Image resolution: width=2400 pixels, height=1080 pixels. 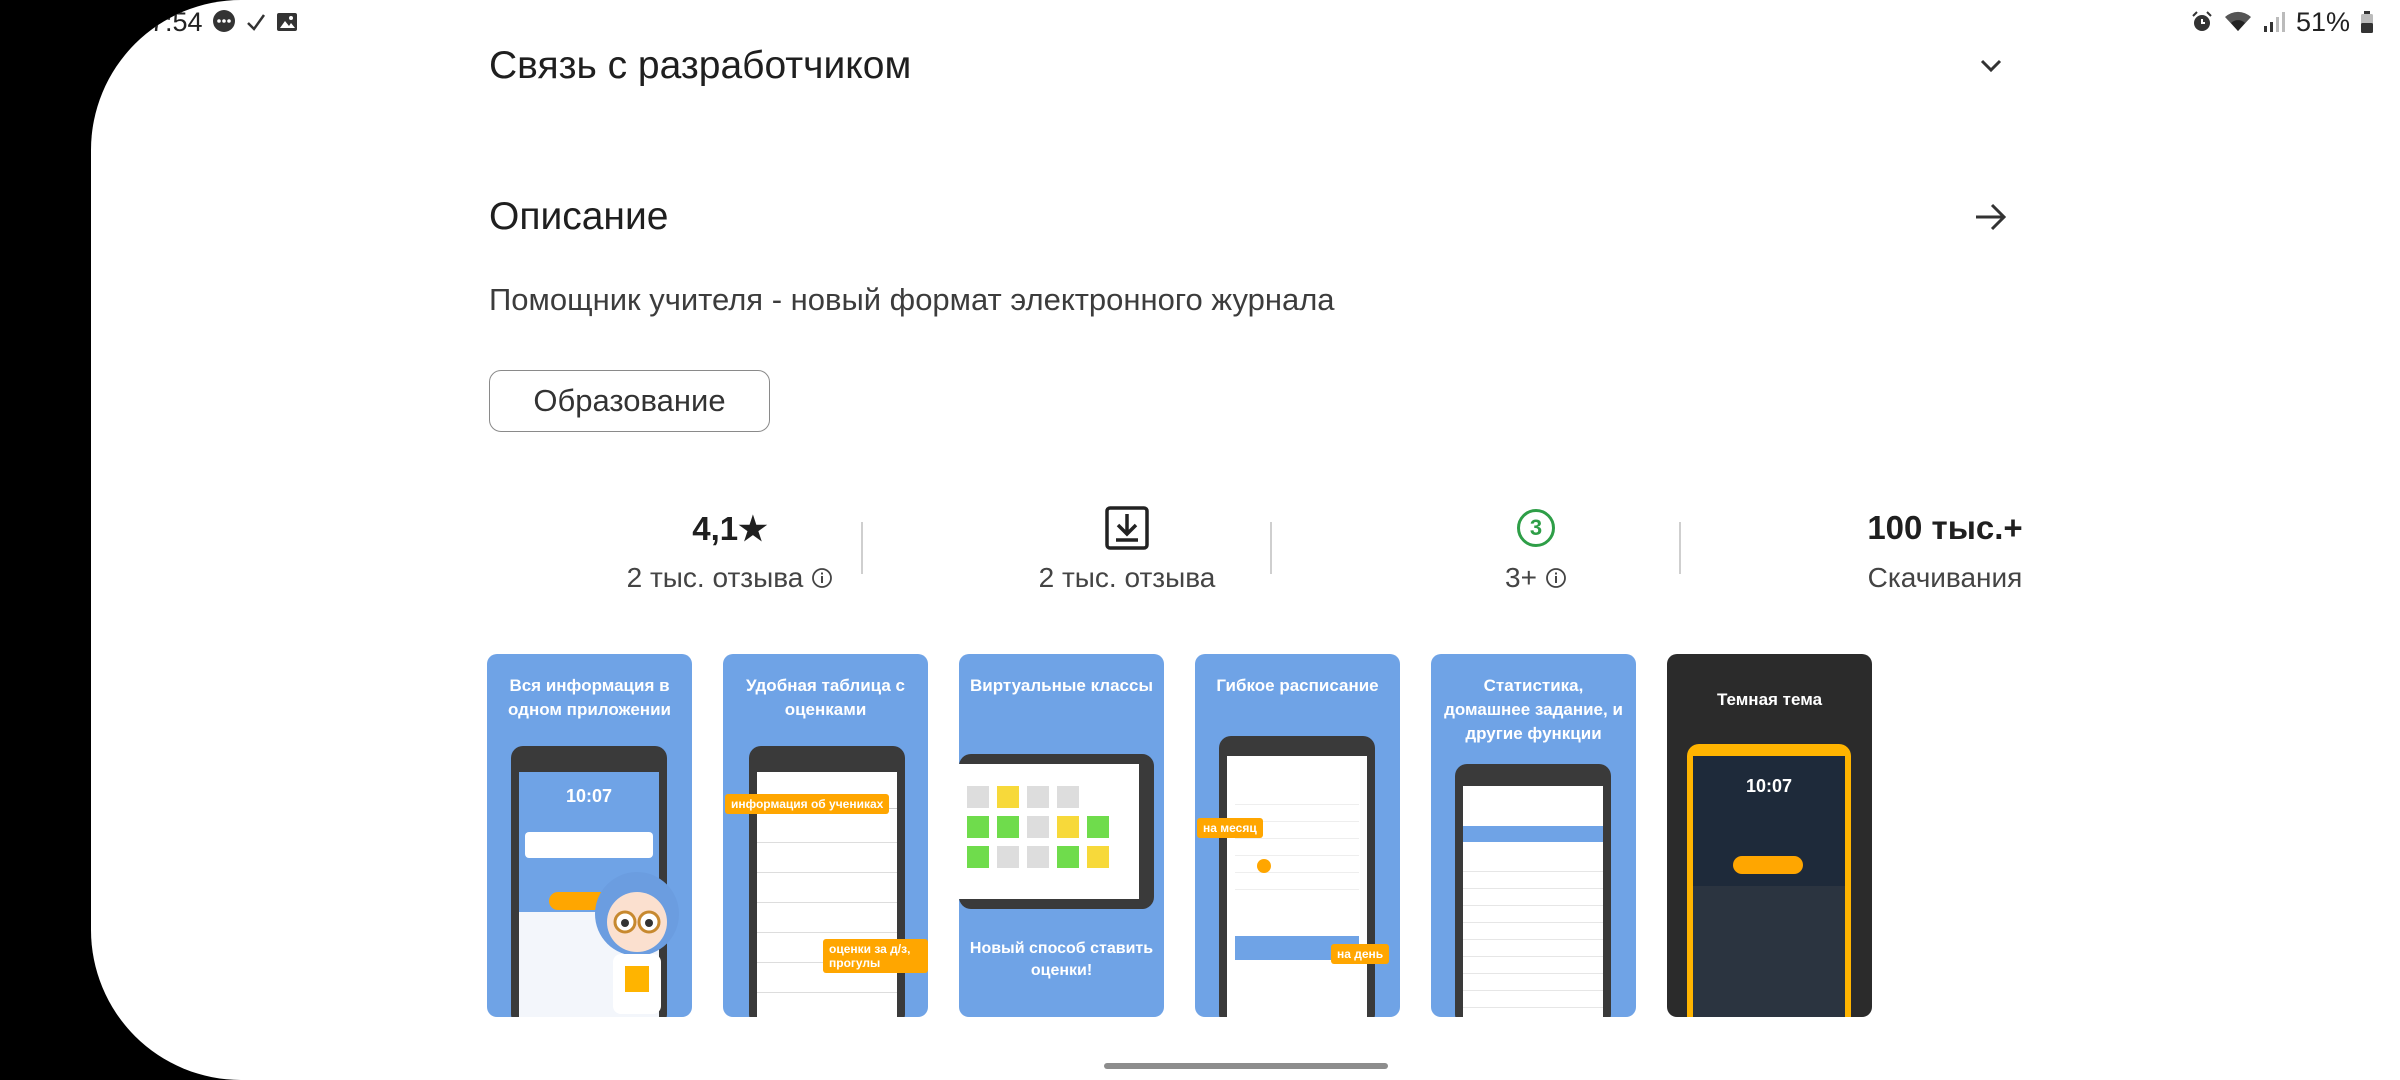 What do you see at coordinates (589, 697) in the screenshot?
I see `screenshot-caption: Вся информация в одном приложении` at bounding box center [589, 697].